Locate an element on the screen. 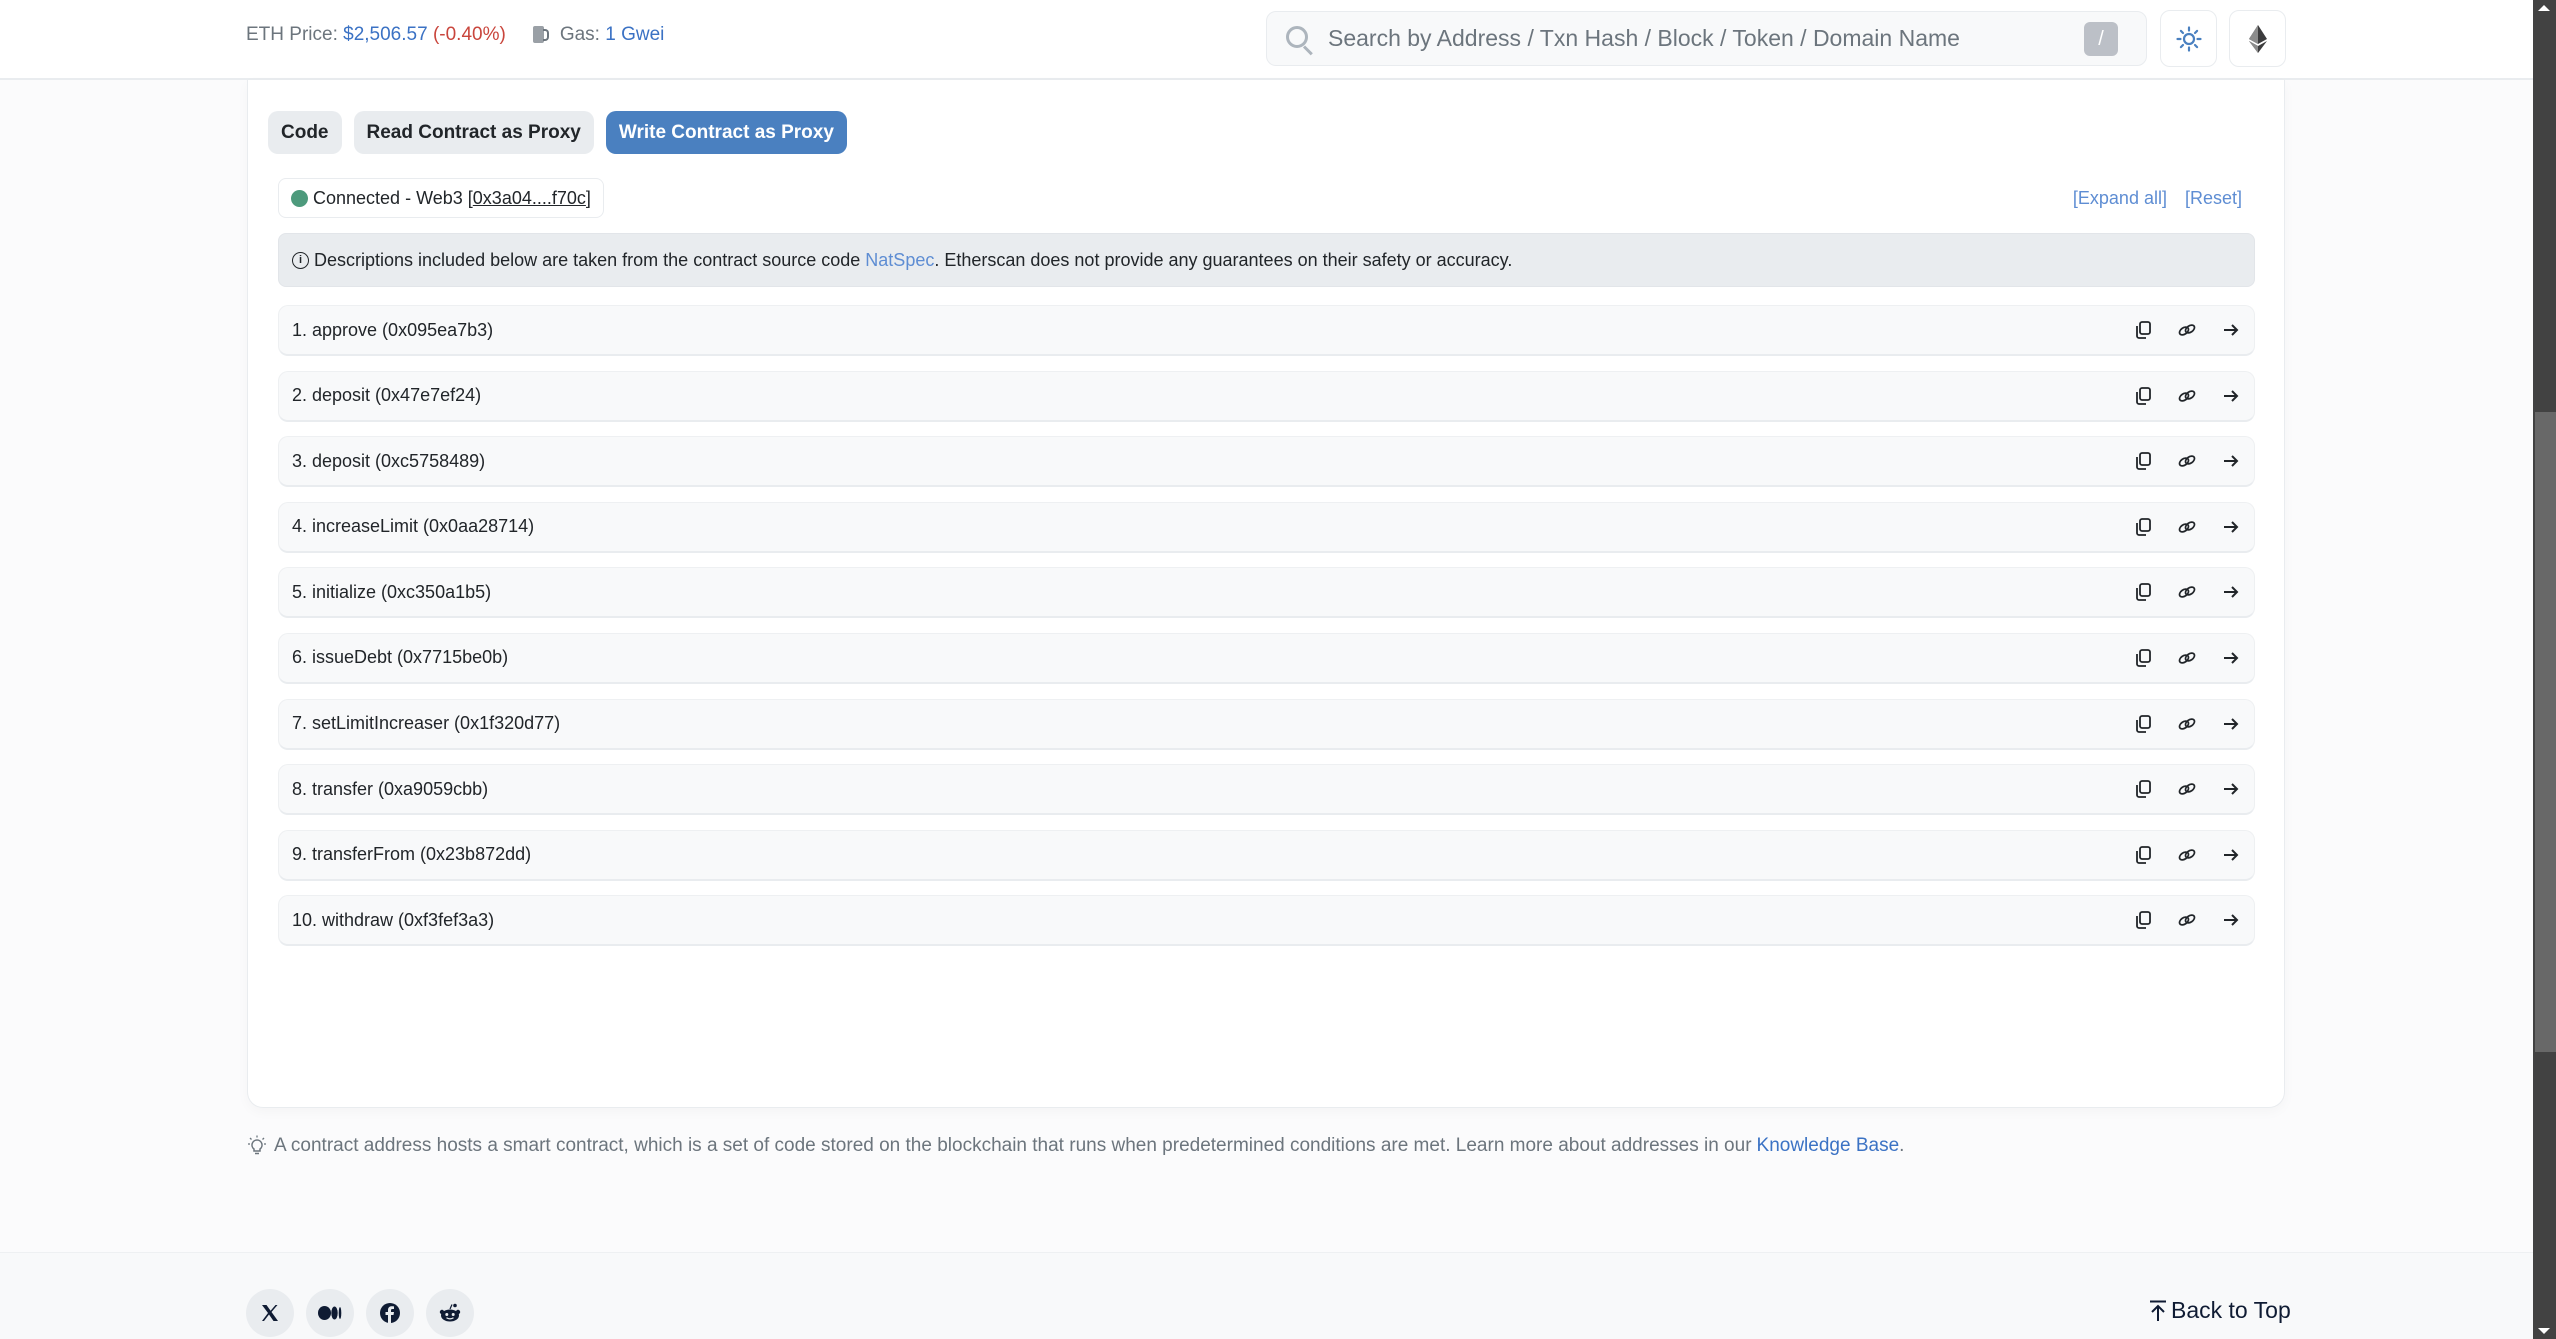 The width and height of the screenshot is (2556, 1339). function-row: 9. transferFrom (0x23b872dd) is located at coordinates (1266, 855).